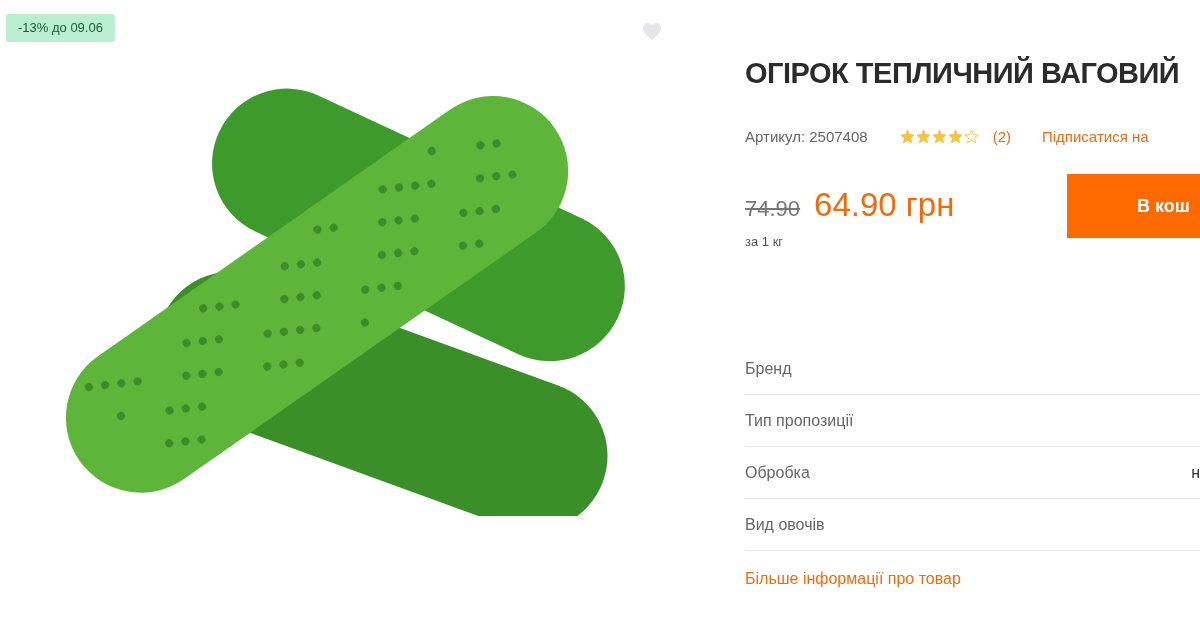  I want to click on spec-label: Обробка, so click(777, 472).